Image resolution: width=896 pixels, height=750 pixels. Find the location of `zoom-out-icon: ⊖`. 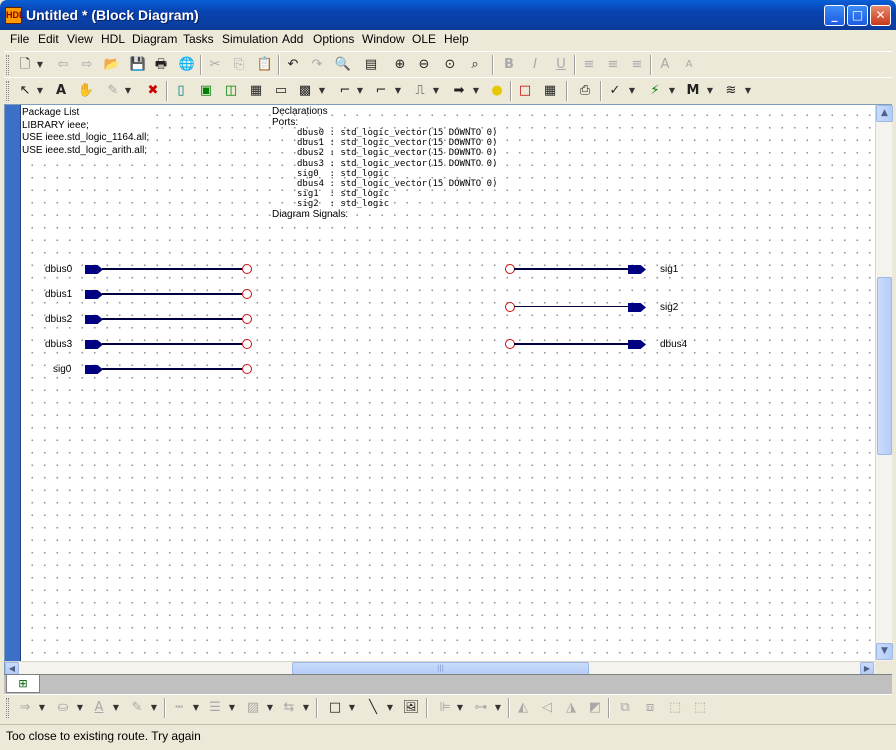

zoom-out-icon: ⊖ is located at coordinates (424, 65).